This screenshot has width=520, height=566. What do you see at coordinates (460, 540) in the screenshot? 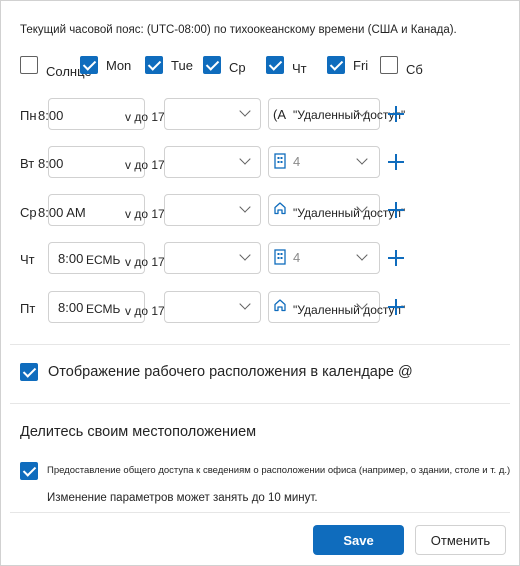
I see `cancel-button: Отменить` at bounding box center [460, 540].